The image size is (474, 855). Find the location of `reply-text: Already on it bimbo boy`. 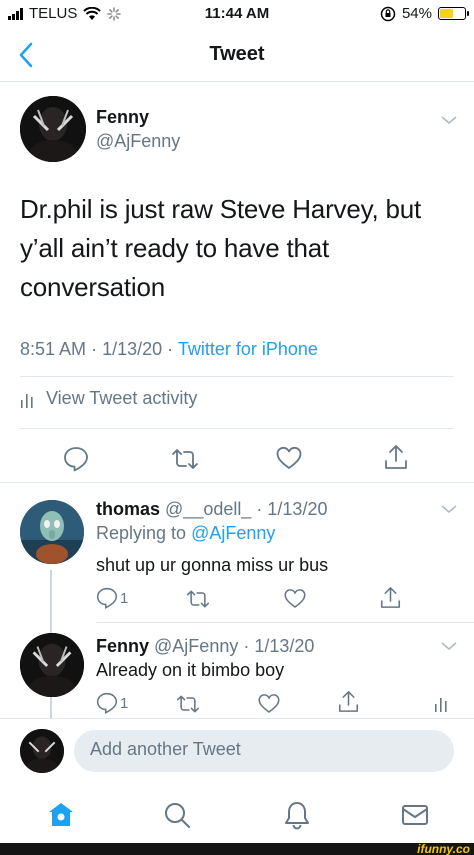

reply-text: Already on it bimbo boy is located at coordinates (190, 670).